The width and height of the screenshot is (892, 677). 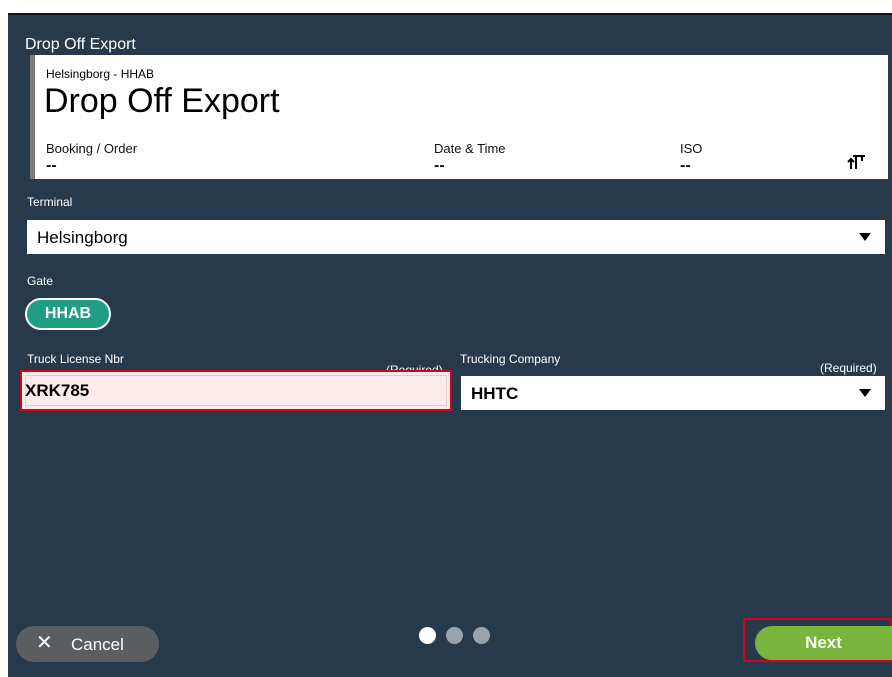 I want to click on trucking-company-required: (Required), so click(x=848, y=368).